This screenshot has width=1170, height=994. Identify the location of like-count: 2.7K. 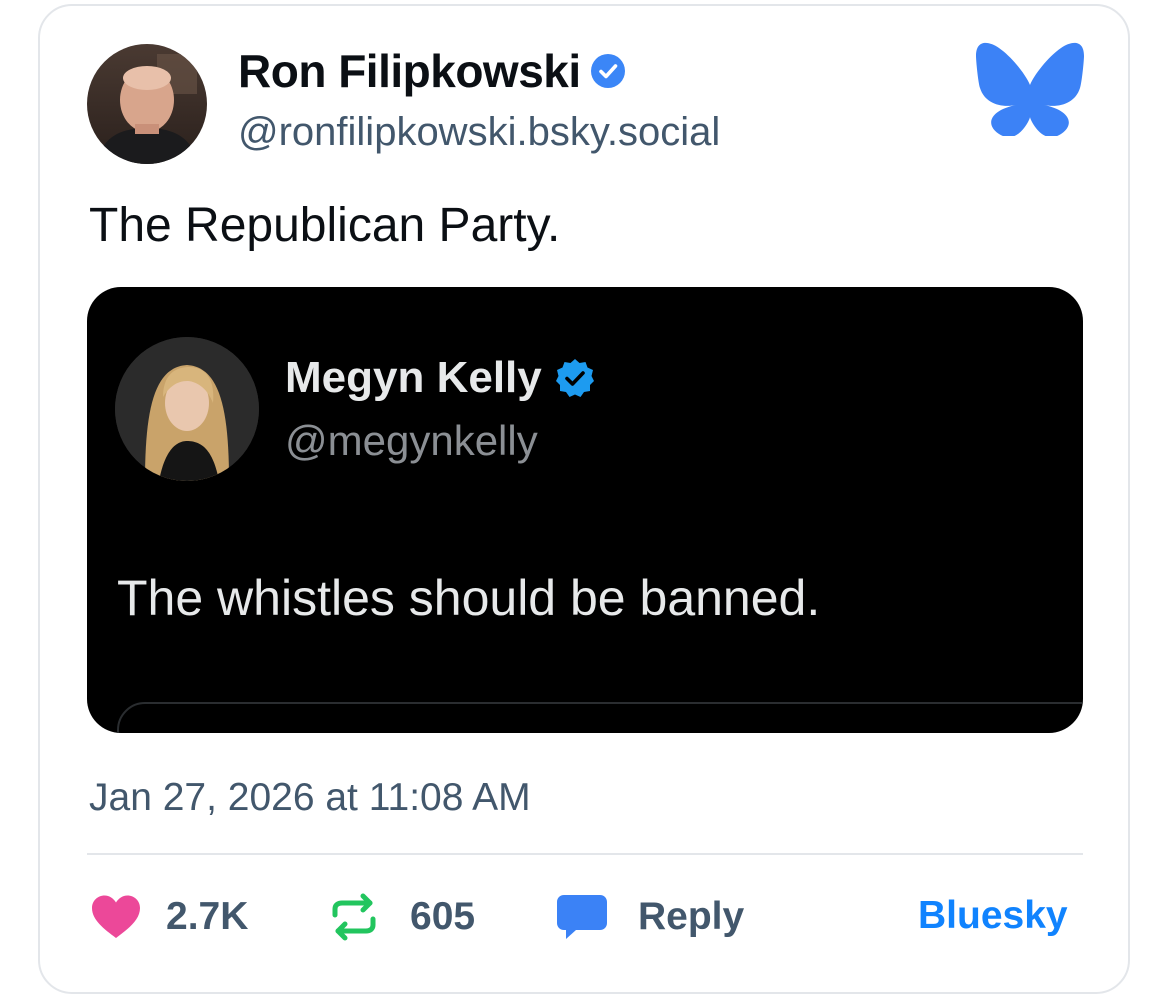
(207, 916).